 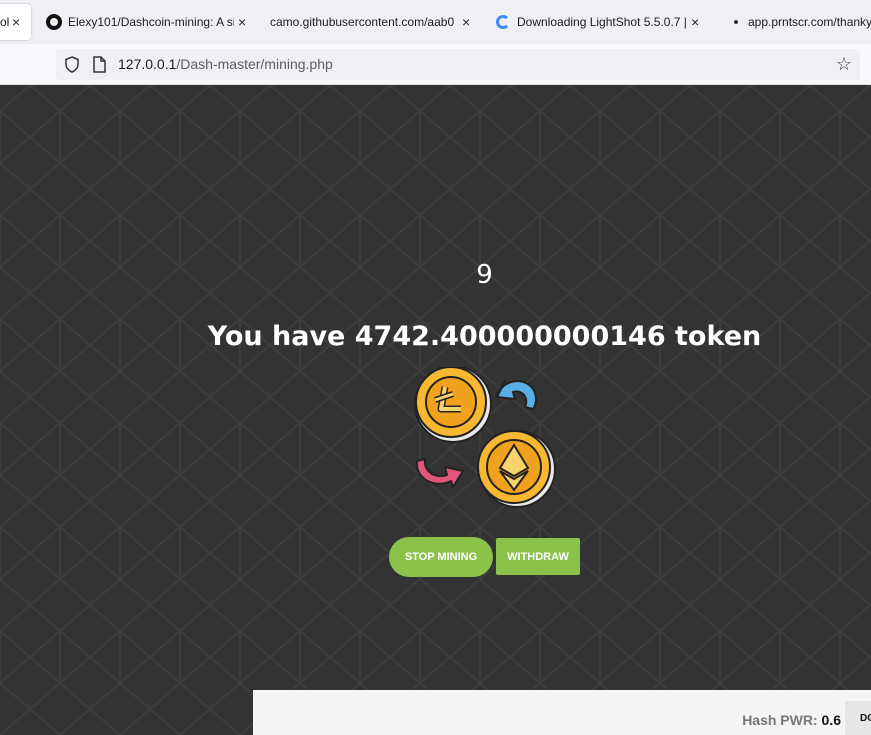 I want to click on hash-power: Hash PWR: 0.6, so click(x=791, y=720).